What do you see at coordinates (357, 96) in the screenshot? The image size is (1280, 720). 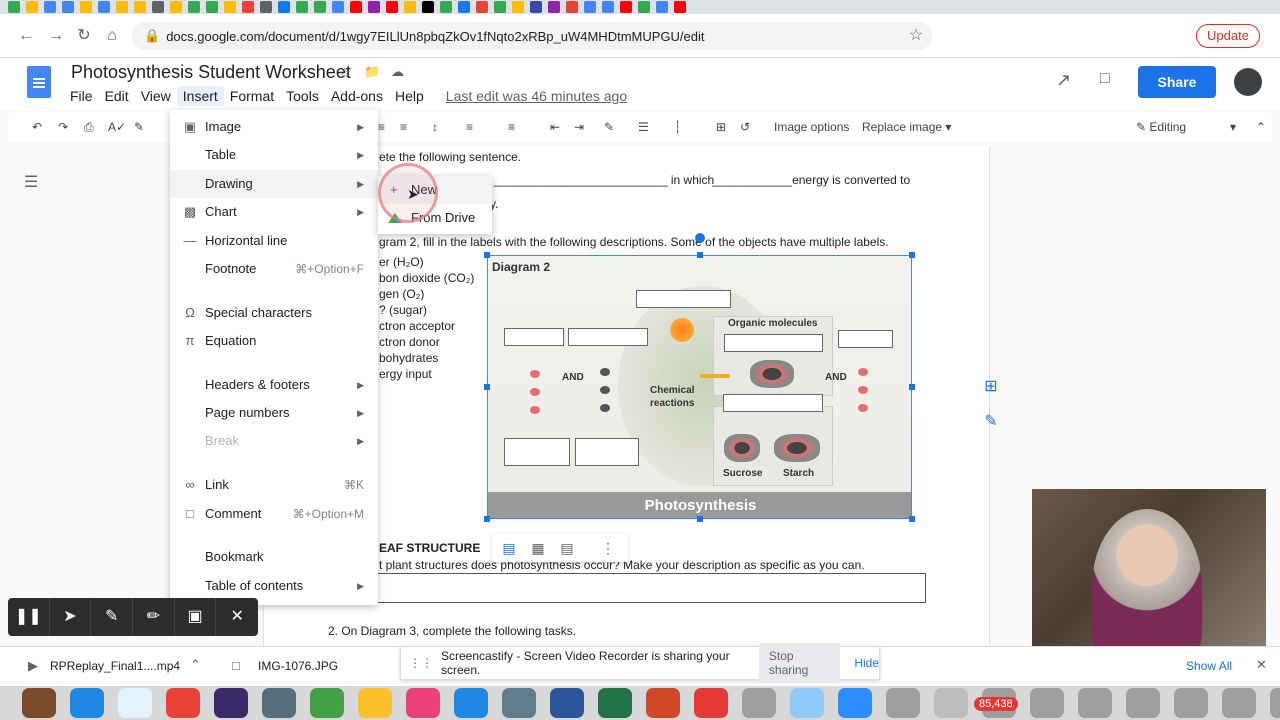 I see `menu-addons: Add-ons` at bounding box center [357, 96].